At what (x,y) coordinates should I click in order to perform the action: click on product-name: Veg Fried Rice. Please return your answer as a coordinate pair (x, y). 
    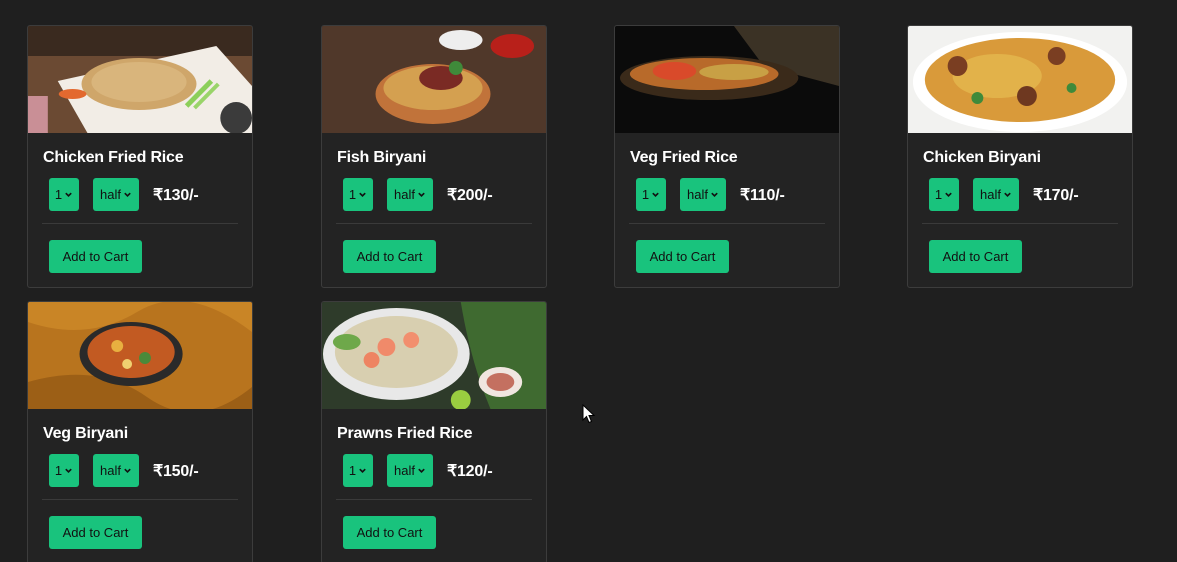
    Looking at the image, I should click on (684, 157).